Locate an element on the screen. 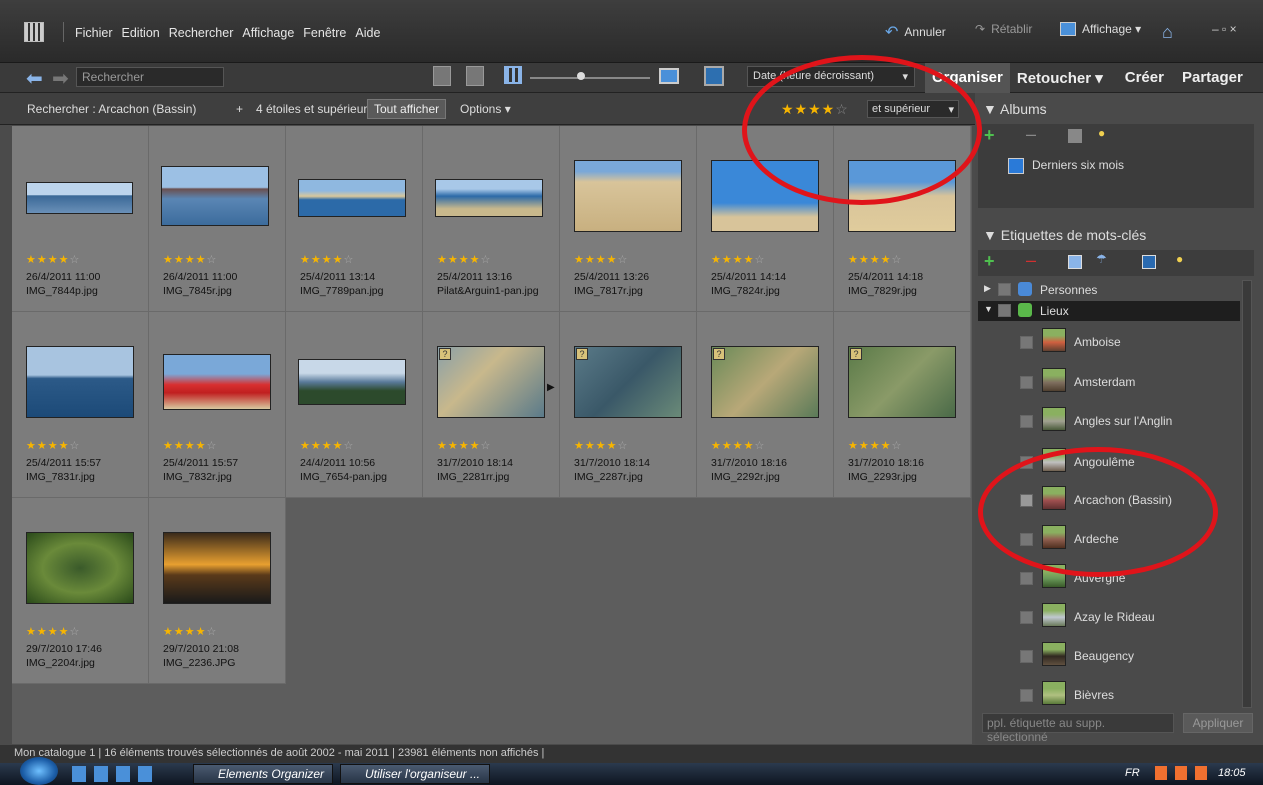 The height and width of the screenshot is (785, 1263). tab-create: Créer is located at coordinates (1144, 78).